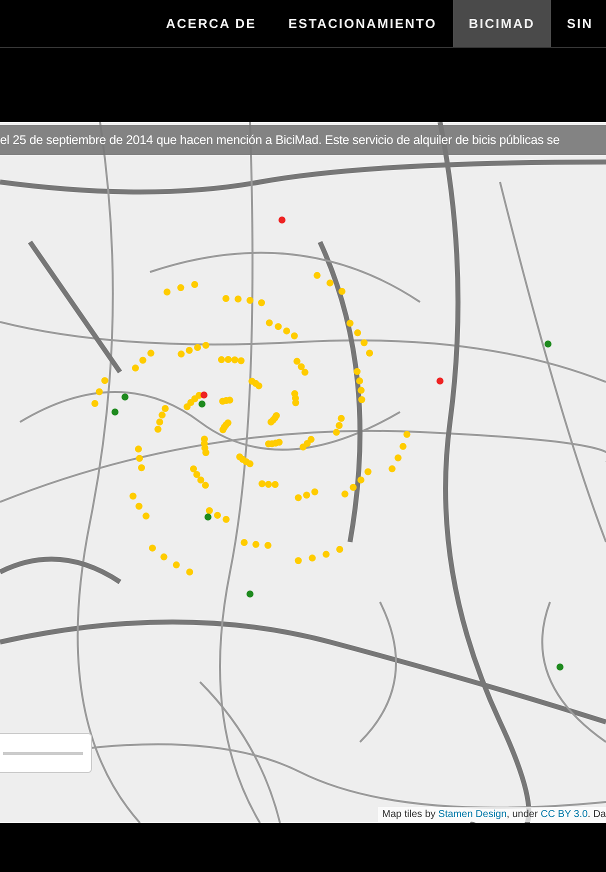  What do you see at coordinates (564, 814) in the screenshot?
I see `attribution-link: CC BY 3.0` at bounding box center [564, 814].